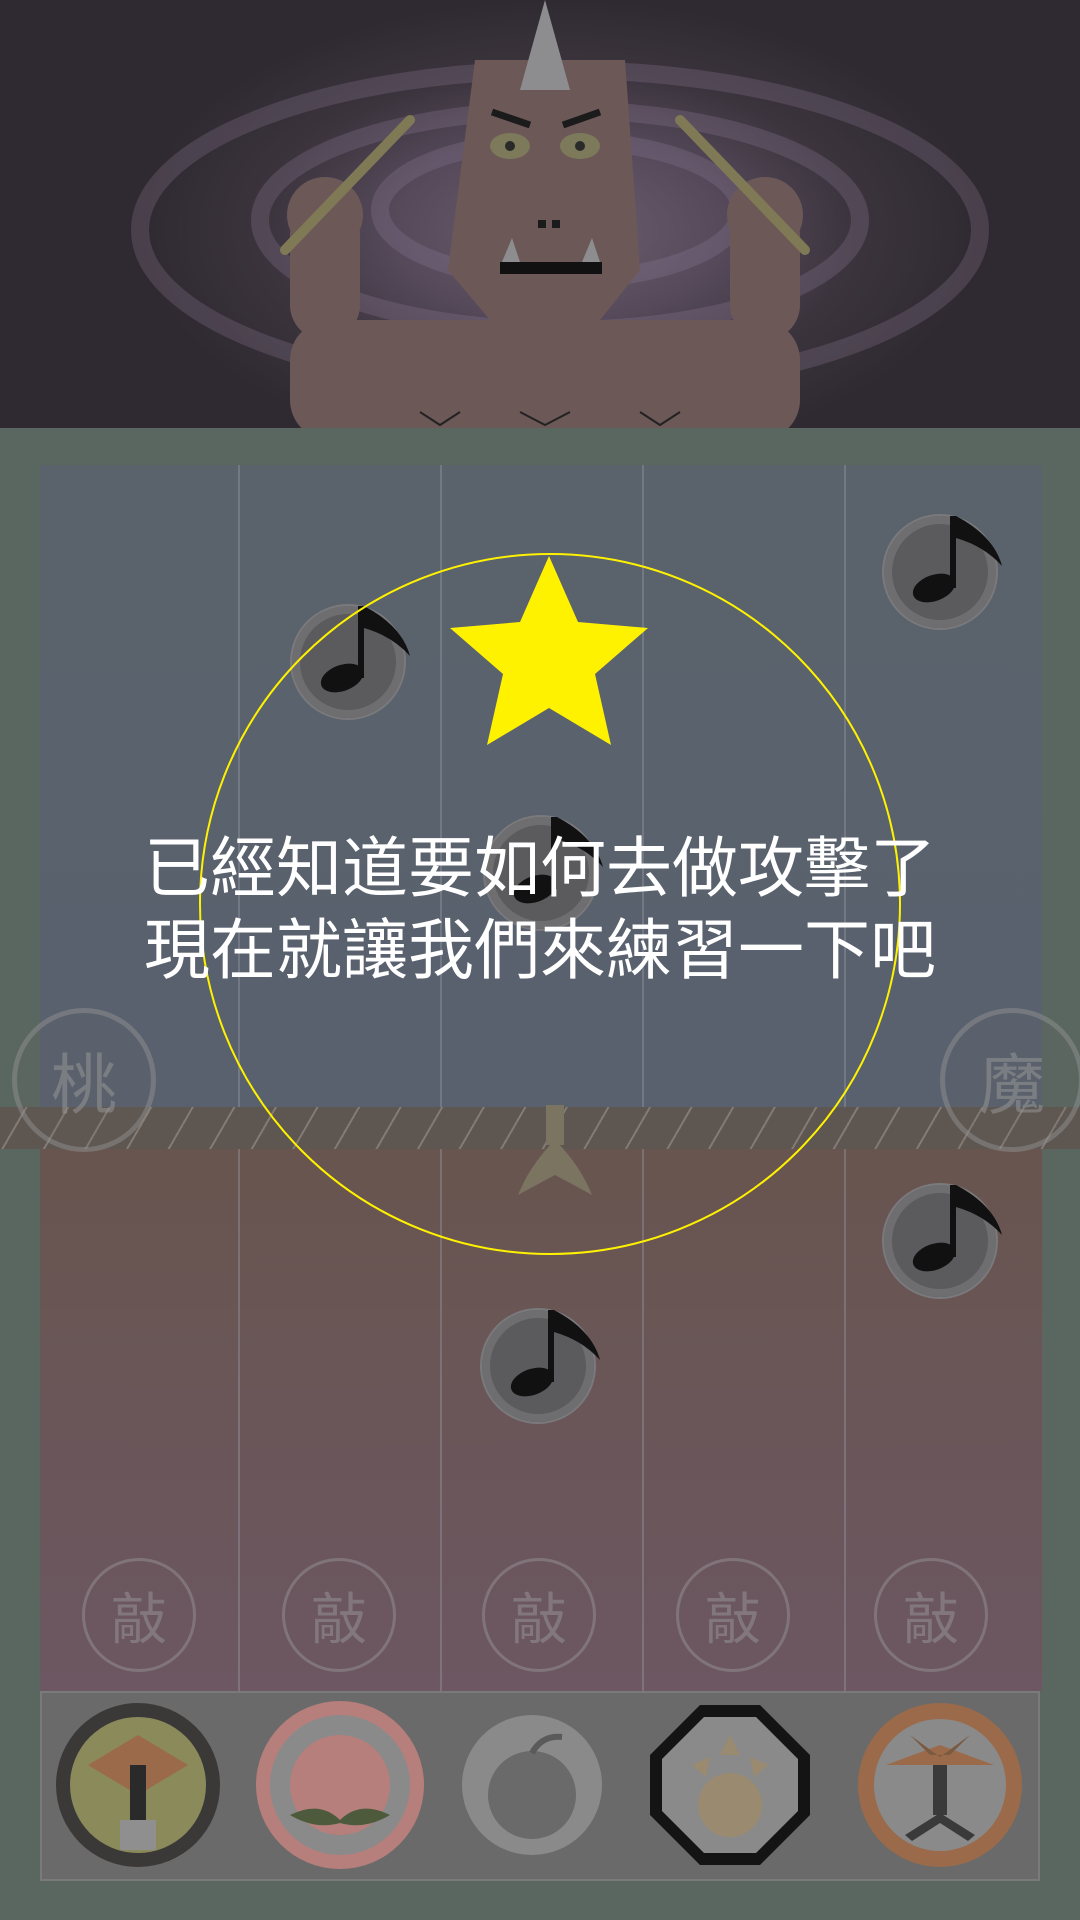  Describe the element at coordinates (540, 910) in the screenshot. I see `tutorial-message: 已經知道要如何去做攻擊了 現在就讓我們來練習一下吧` at that location.